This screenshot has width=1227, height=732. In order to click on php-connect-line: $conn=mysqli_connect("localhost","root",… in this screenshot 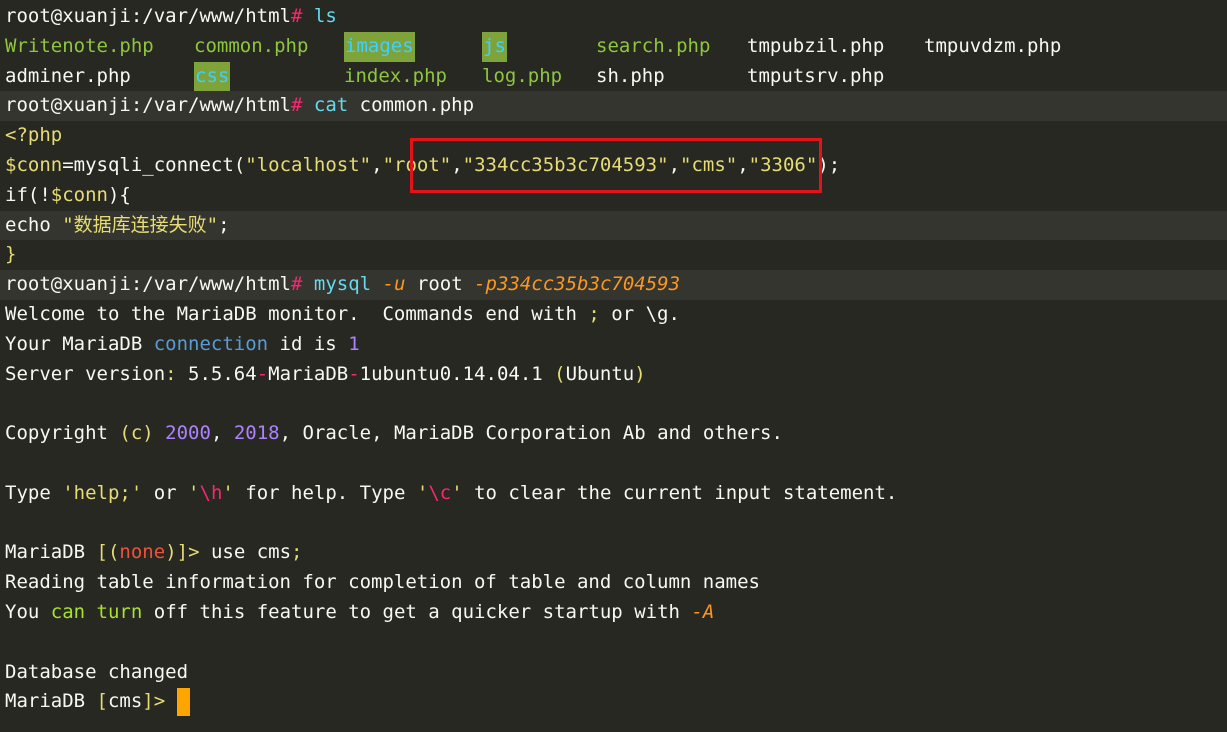, I will do `click(423, 164)`.